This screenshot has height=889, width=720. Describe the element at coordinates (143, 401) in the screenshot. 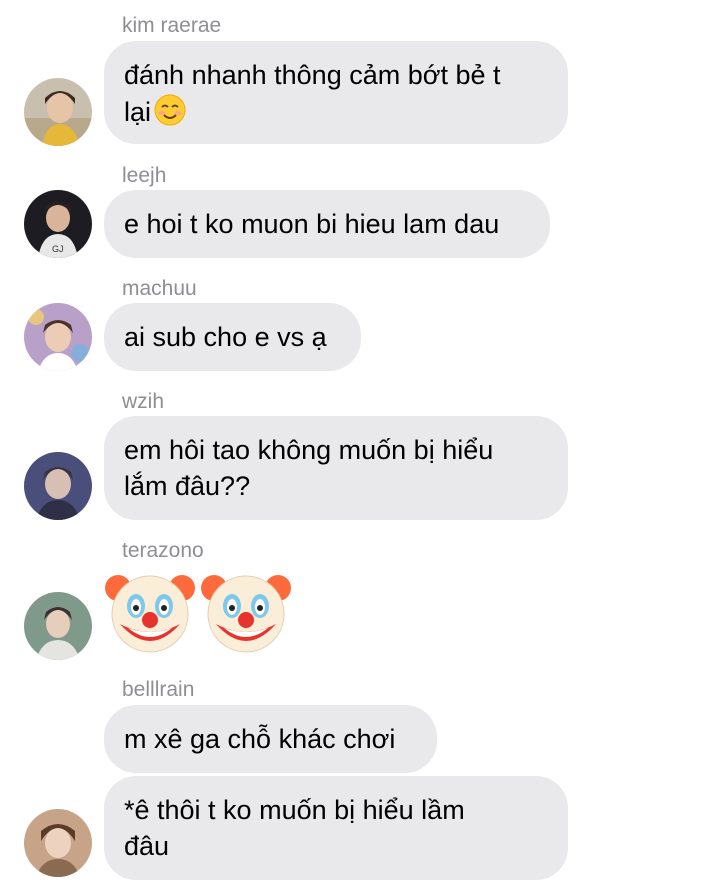

I see `sender-name: wzih` at that location.